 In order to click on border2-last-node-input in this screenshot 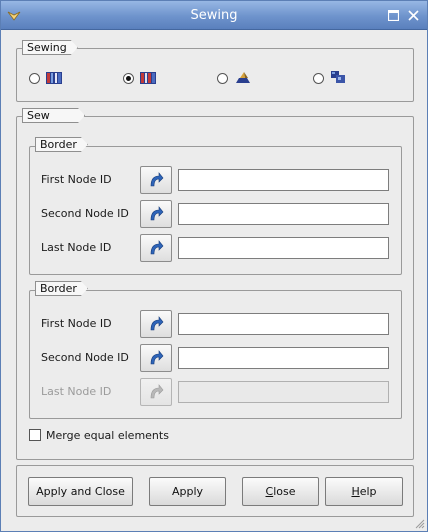, I will do `click(283, 392)`.